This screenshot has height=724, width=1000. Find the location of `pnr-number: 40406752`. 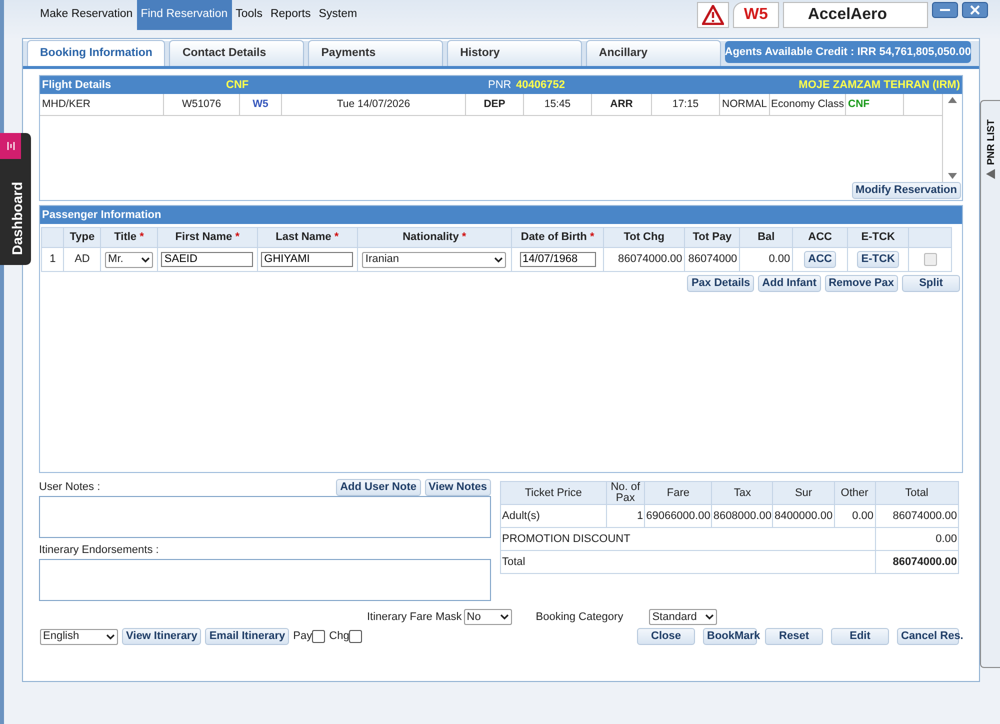

pnr-number: 40406752 is located at coordinates (540, 85).